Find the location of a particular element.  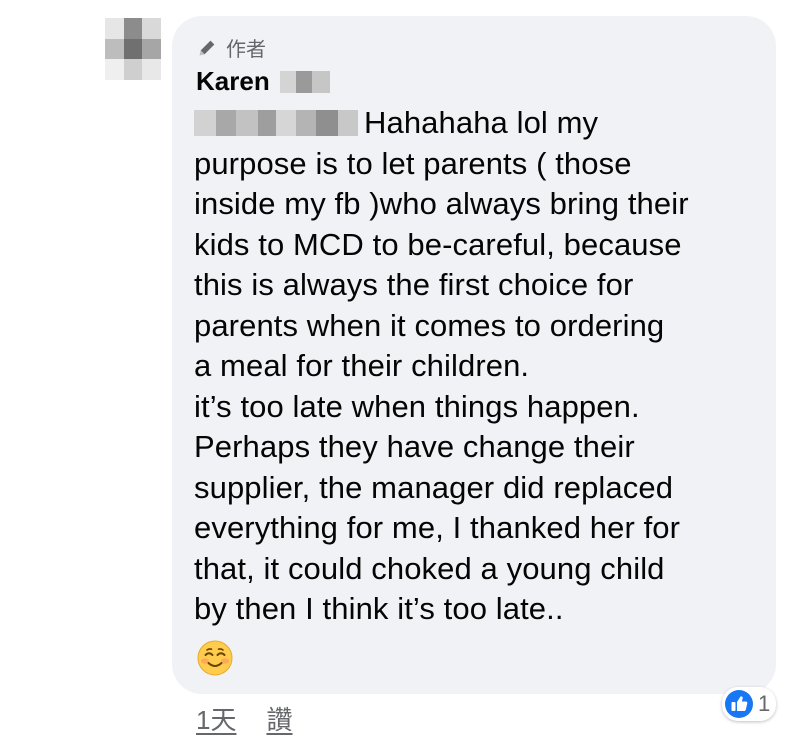

like-icon is located at coordinates (739, 704).